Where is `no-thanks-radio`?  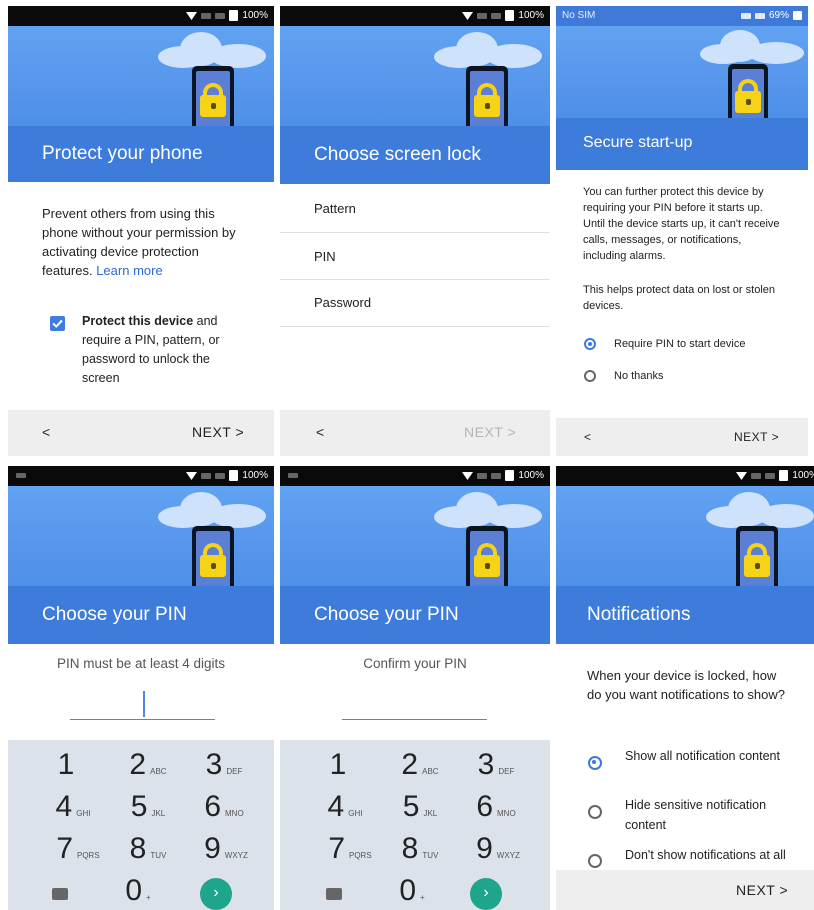 no-thanks-radio is located at coordinates (590, 376).